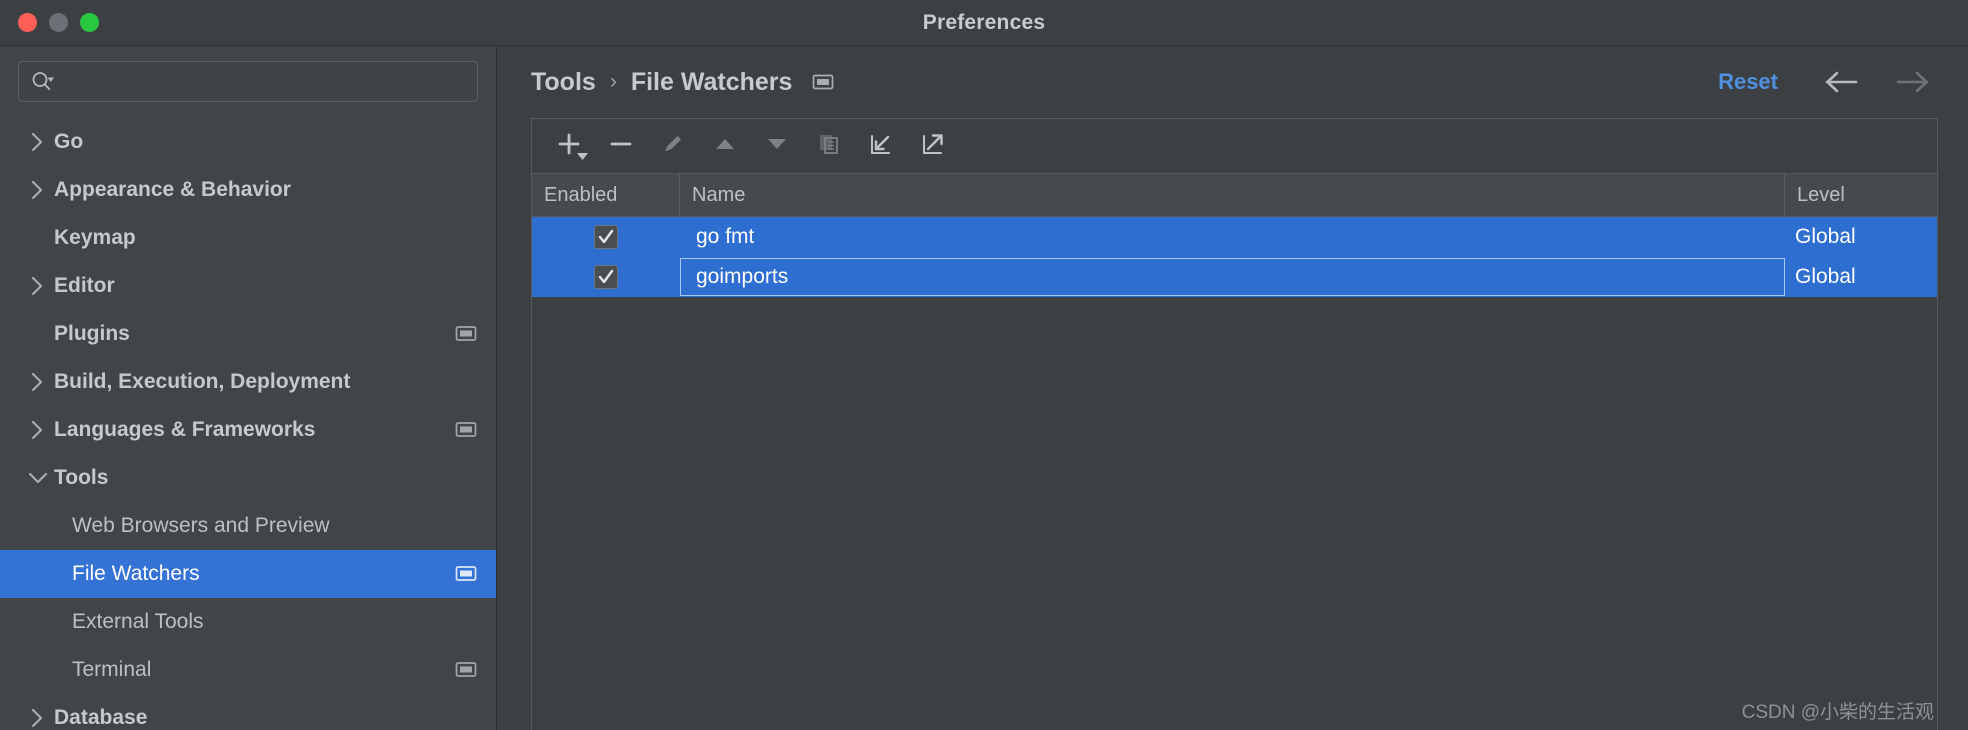 This screenshot has height=730, width=1968. I want to click on pencil-icon, so click(673, 146).